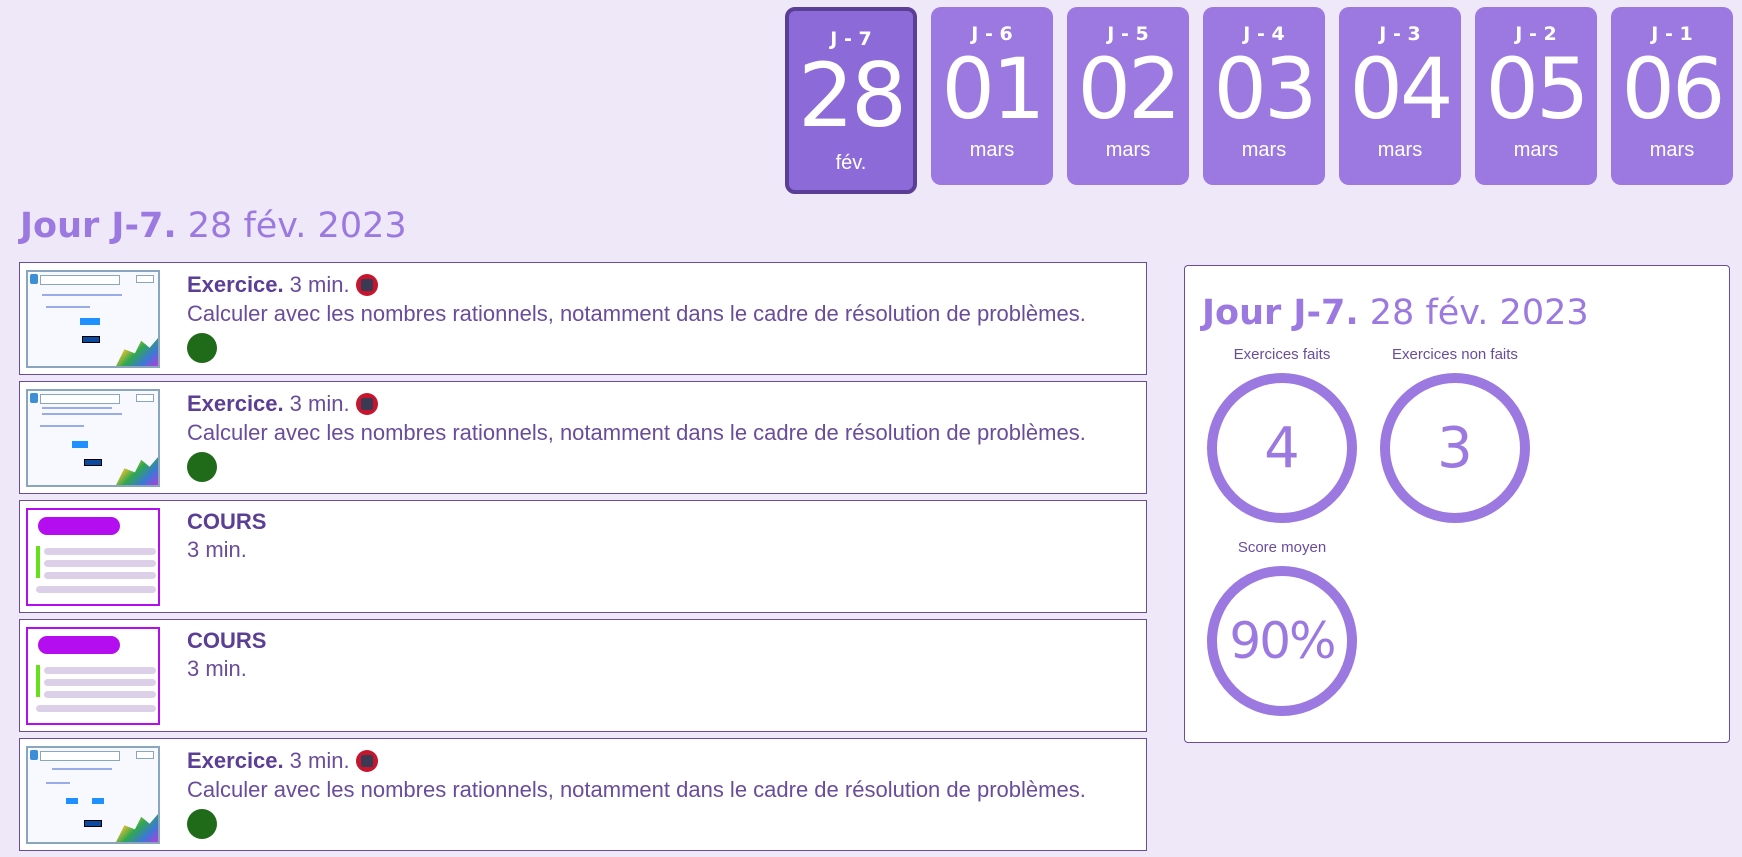 The height and width of the screenshot is (857, 1742). Describe the element at coordinates (1280, 313) in the screenshot. I see `panel-title-day: Jour J-7.` at that location.